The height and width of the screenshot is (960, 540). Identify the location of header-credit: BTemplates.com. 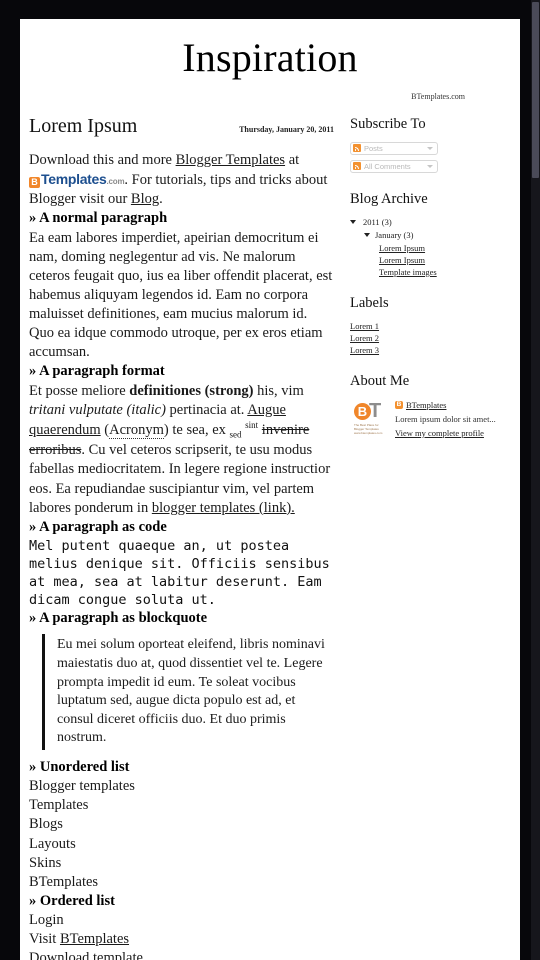
(438, 96).